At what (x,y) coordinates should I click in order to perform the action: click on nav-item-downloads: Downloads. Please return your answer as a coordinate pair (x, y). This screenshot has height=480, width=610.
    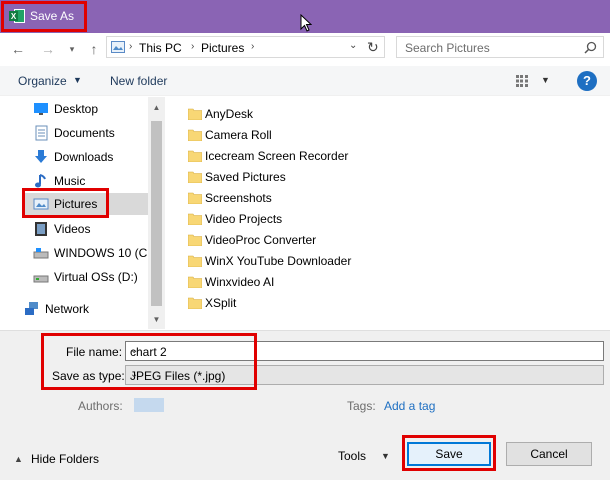
    Looking at the image, I should click on (89, 157).